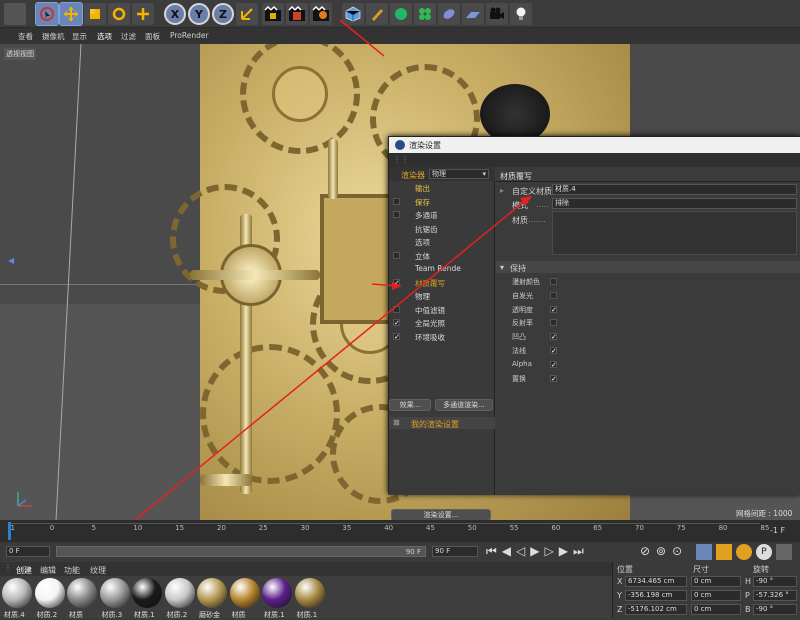 The width and height of the screenshot is (800, 620). What do you see at coordinates (9, 531) in the screenshot?
I see `playhead` at bounding box center [9, 531].